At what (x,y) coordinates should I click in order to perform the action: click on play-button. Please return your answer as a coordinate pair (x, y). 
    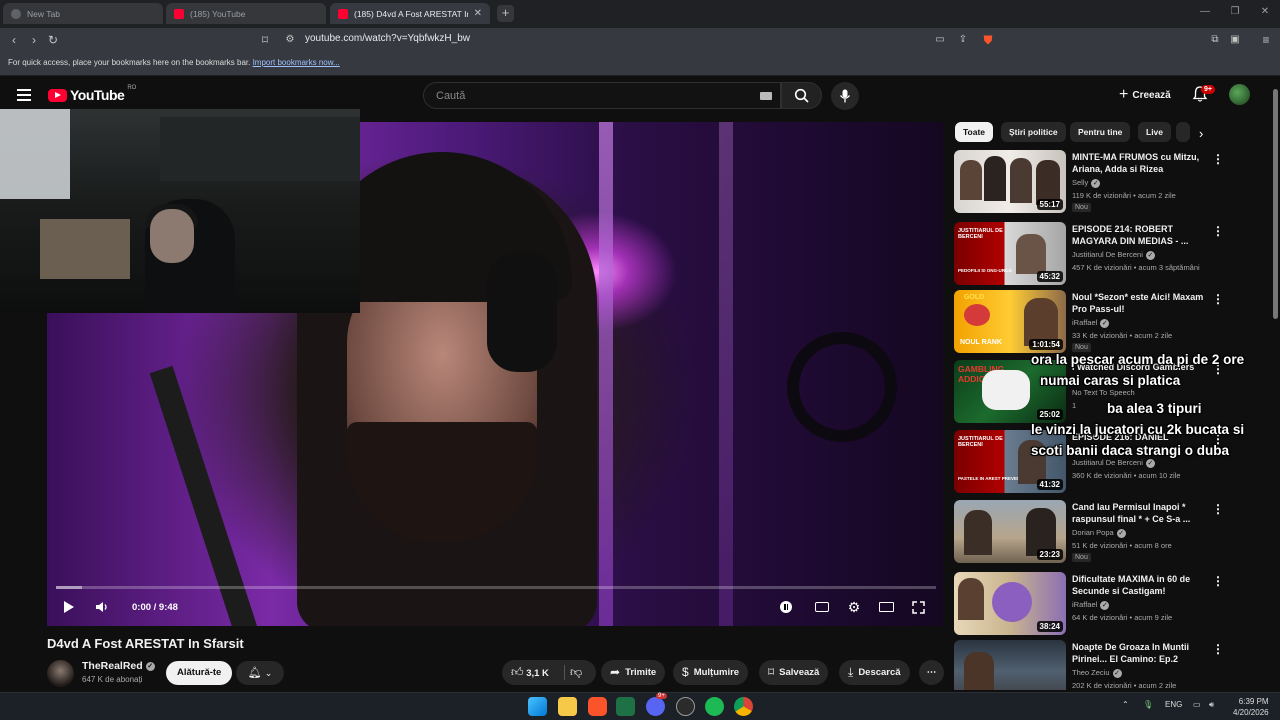
    Looking at the image, I should click on (69, 607).